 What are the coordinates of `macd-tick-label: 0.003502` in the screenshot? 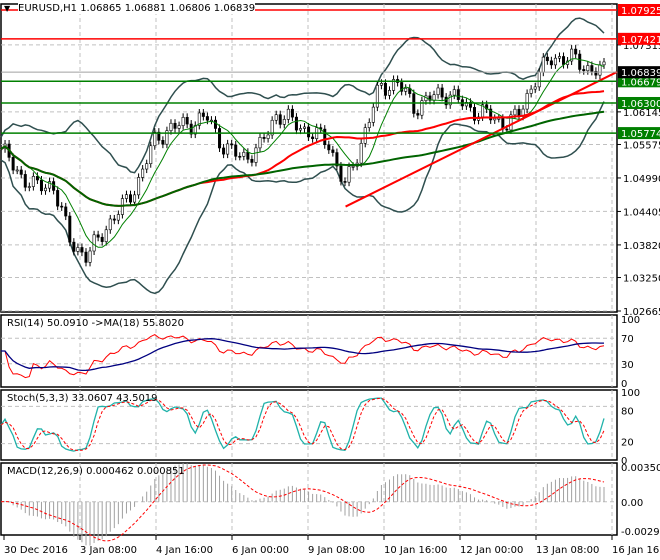 It's located at (640, 468).